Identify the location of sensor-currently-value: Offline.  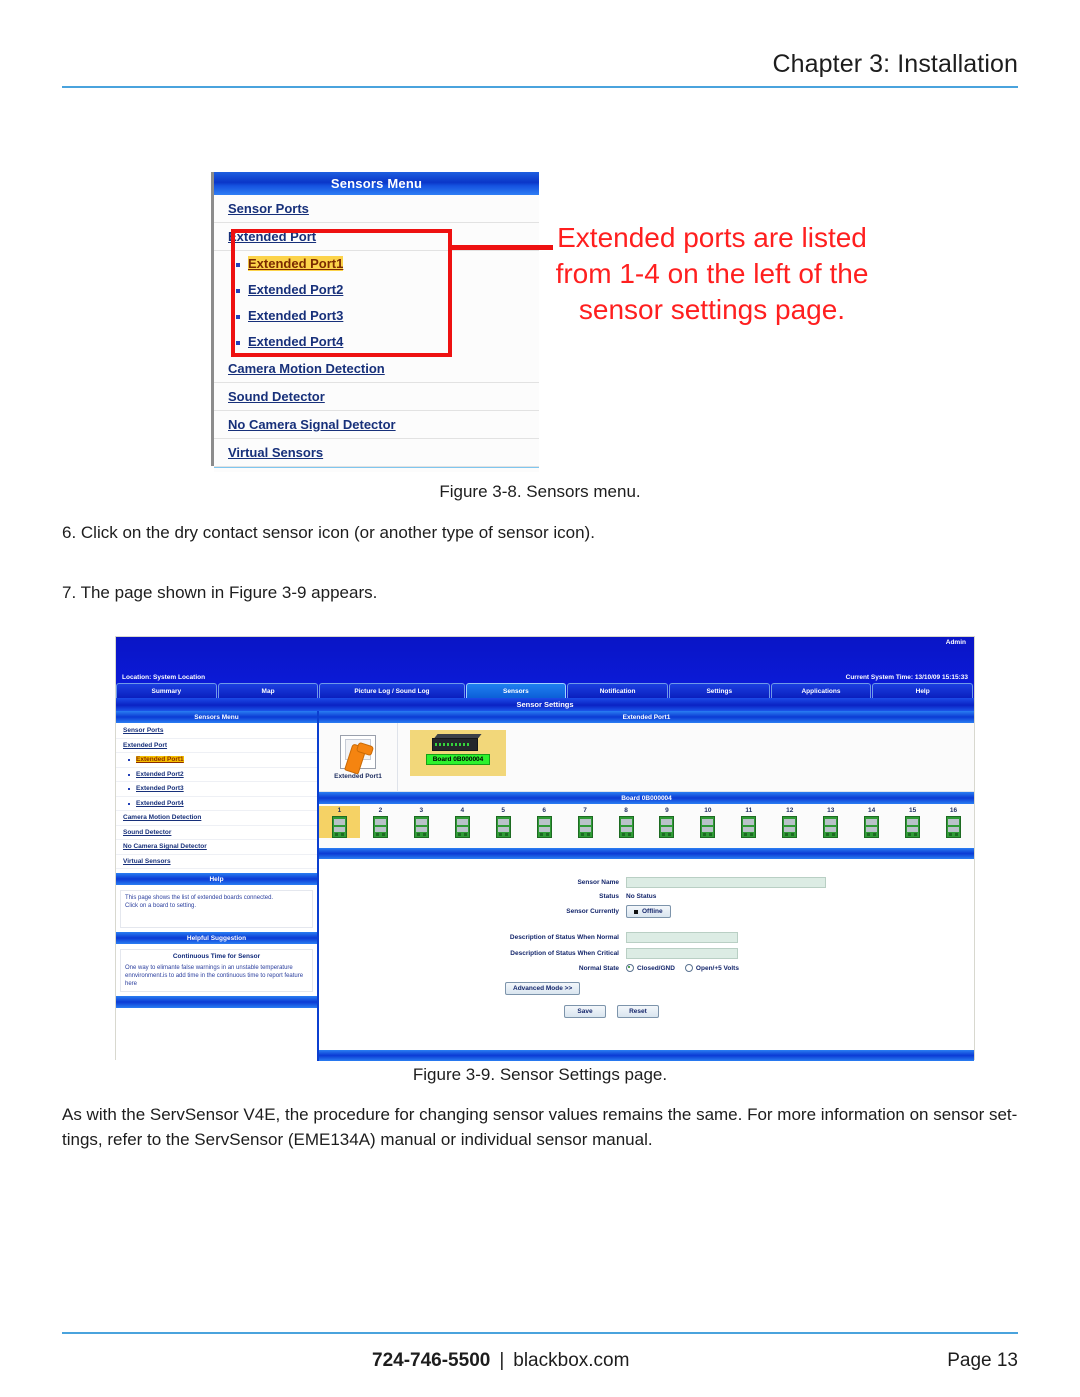
(652, 911).